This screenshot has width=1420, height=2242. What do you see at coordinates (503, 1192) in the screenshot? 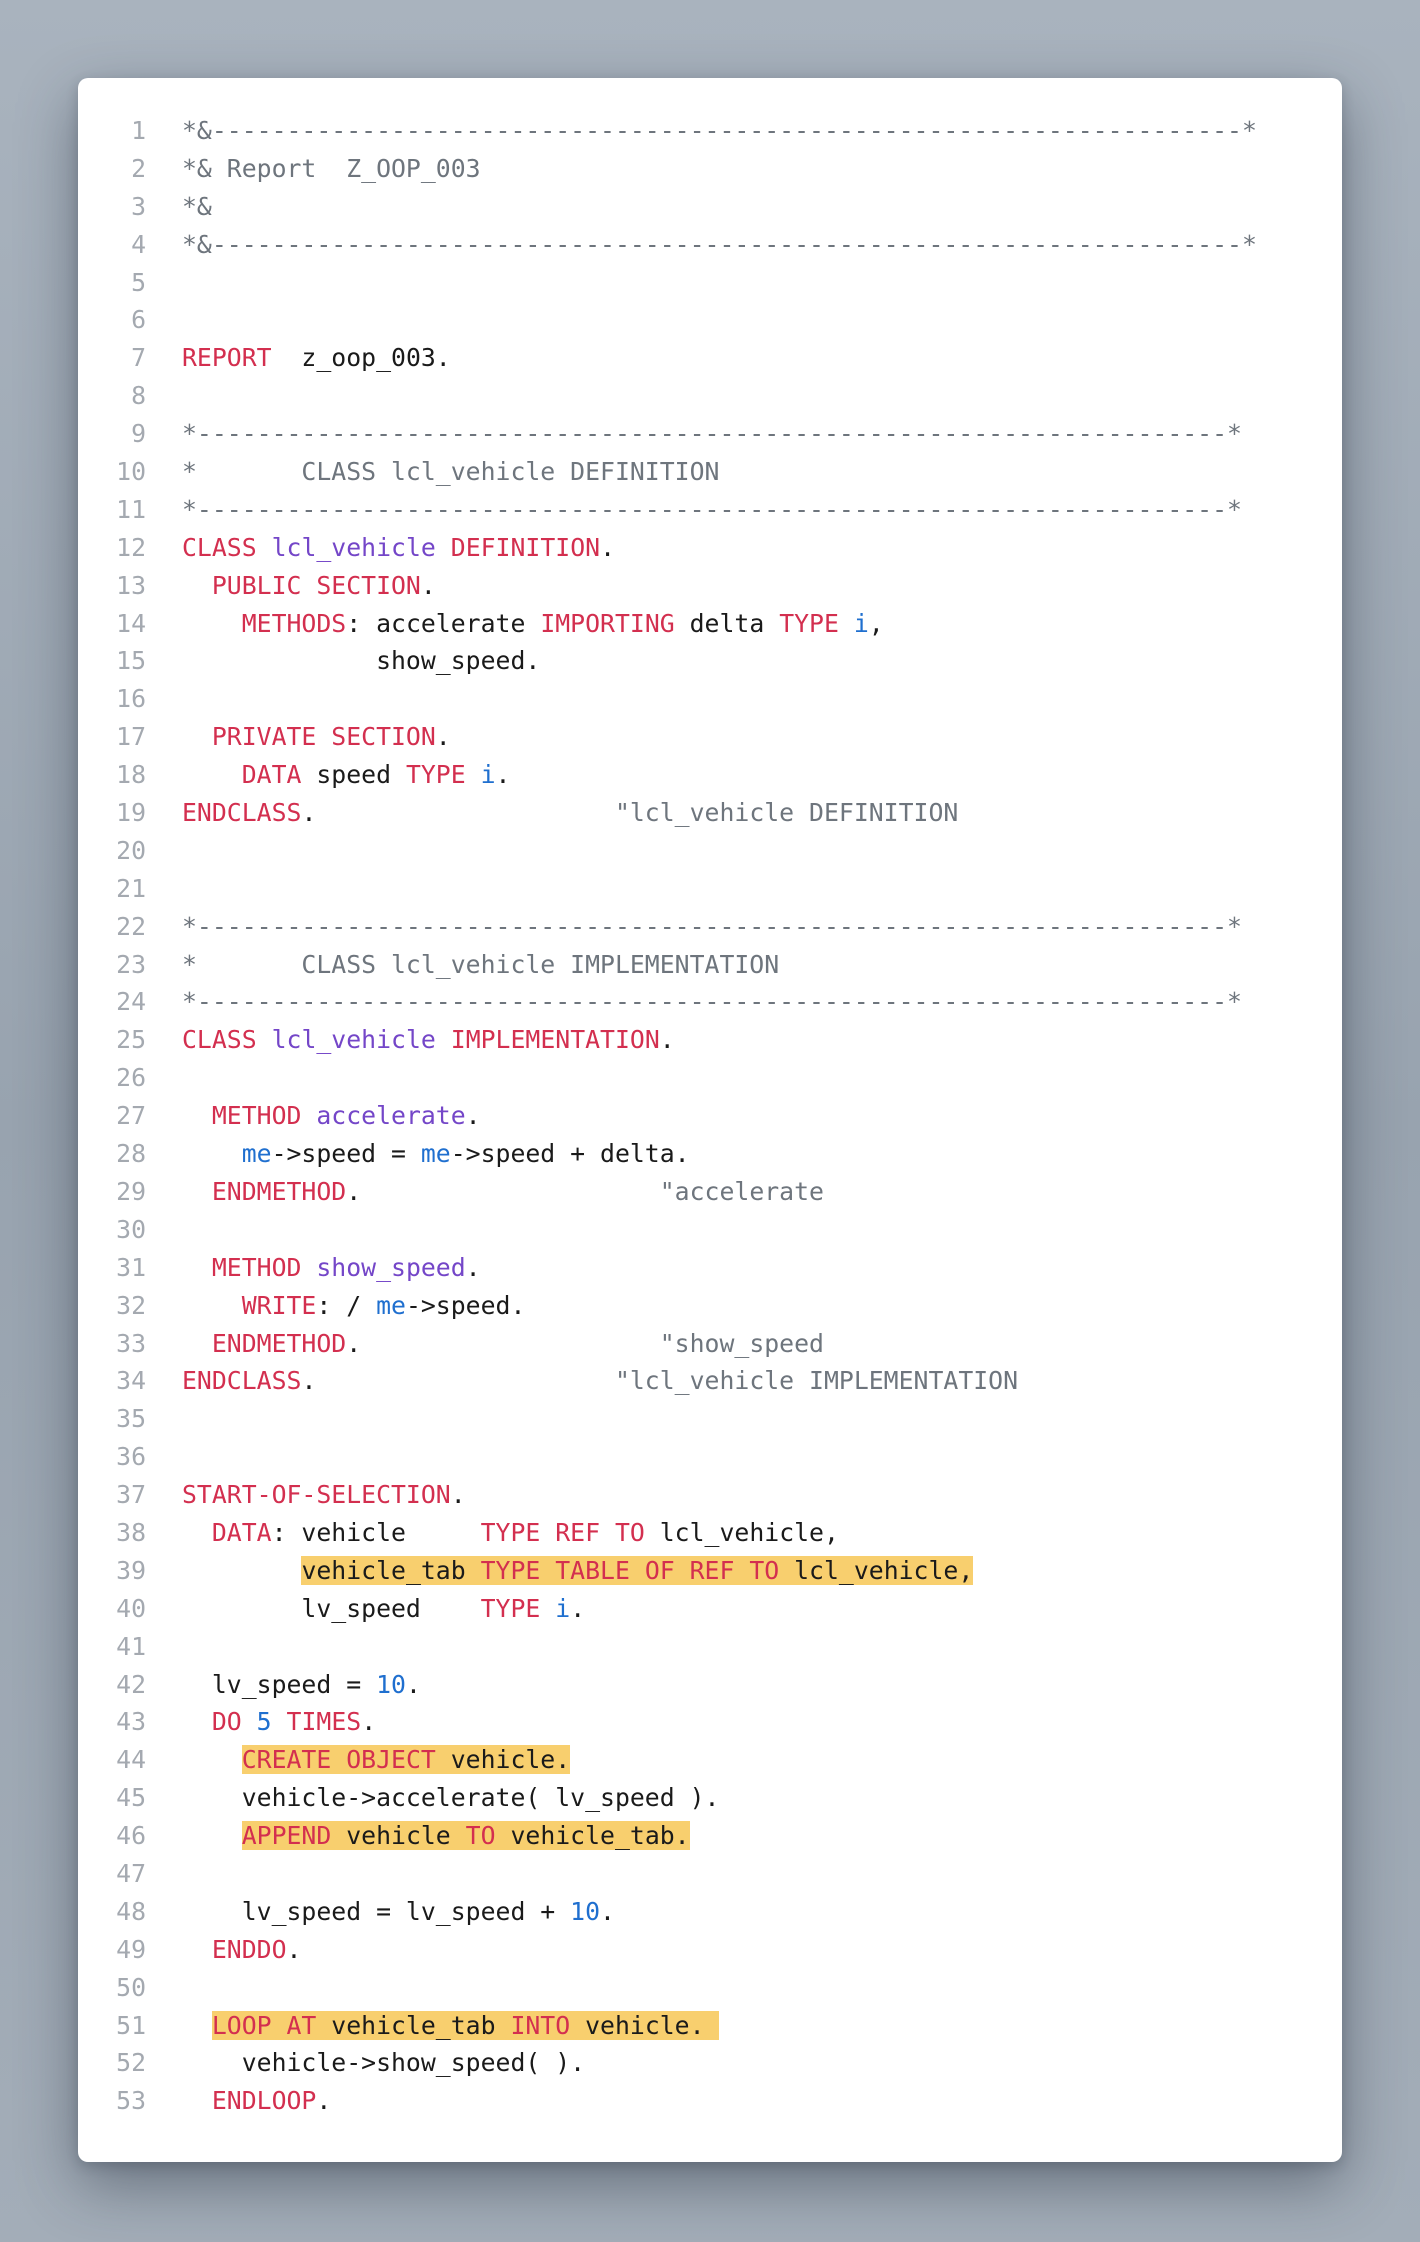
I see `code-text: ENDMETHOD. "accelerate` at bounding box center [503, 1192].